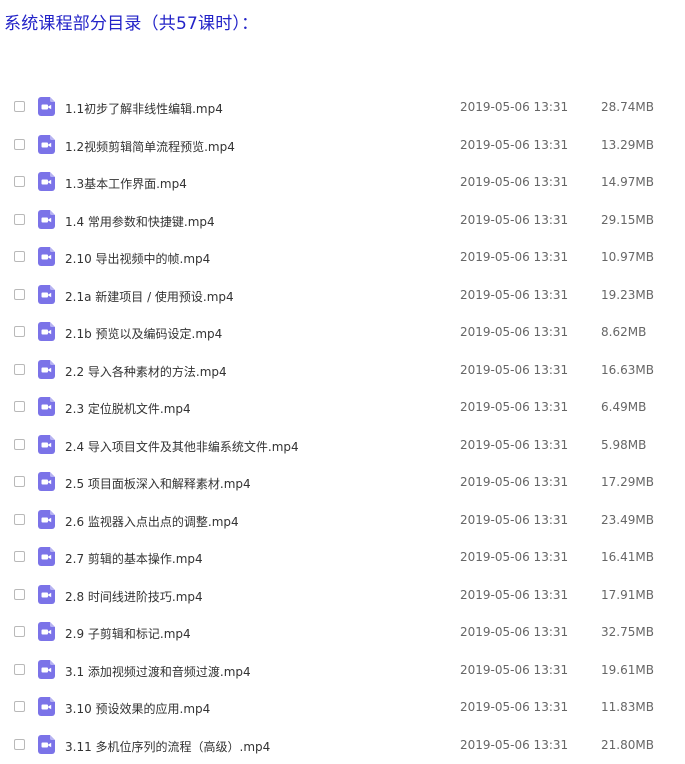  Describe the element at coordinates (167, 746) in the screenshot. I see `file-name: 3.11 多机位序列的流程（高级）.mp4` at that location.